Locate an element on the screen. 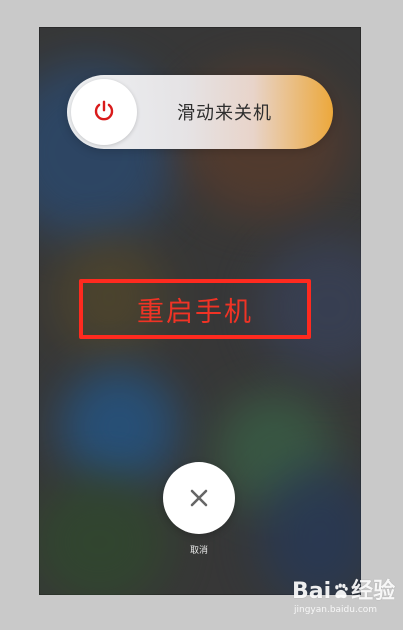 The image size is (403, 630). baidu-jingyan-watermark: Bai 经验 jingyan.baidu.com is located at coordinates (343, 599).